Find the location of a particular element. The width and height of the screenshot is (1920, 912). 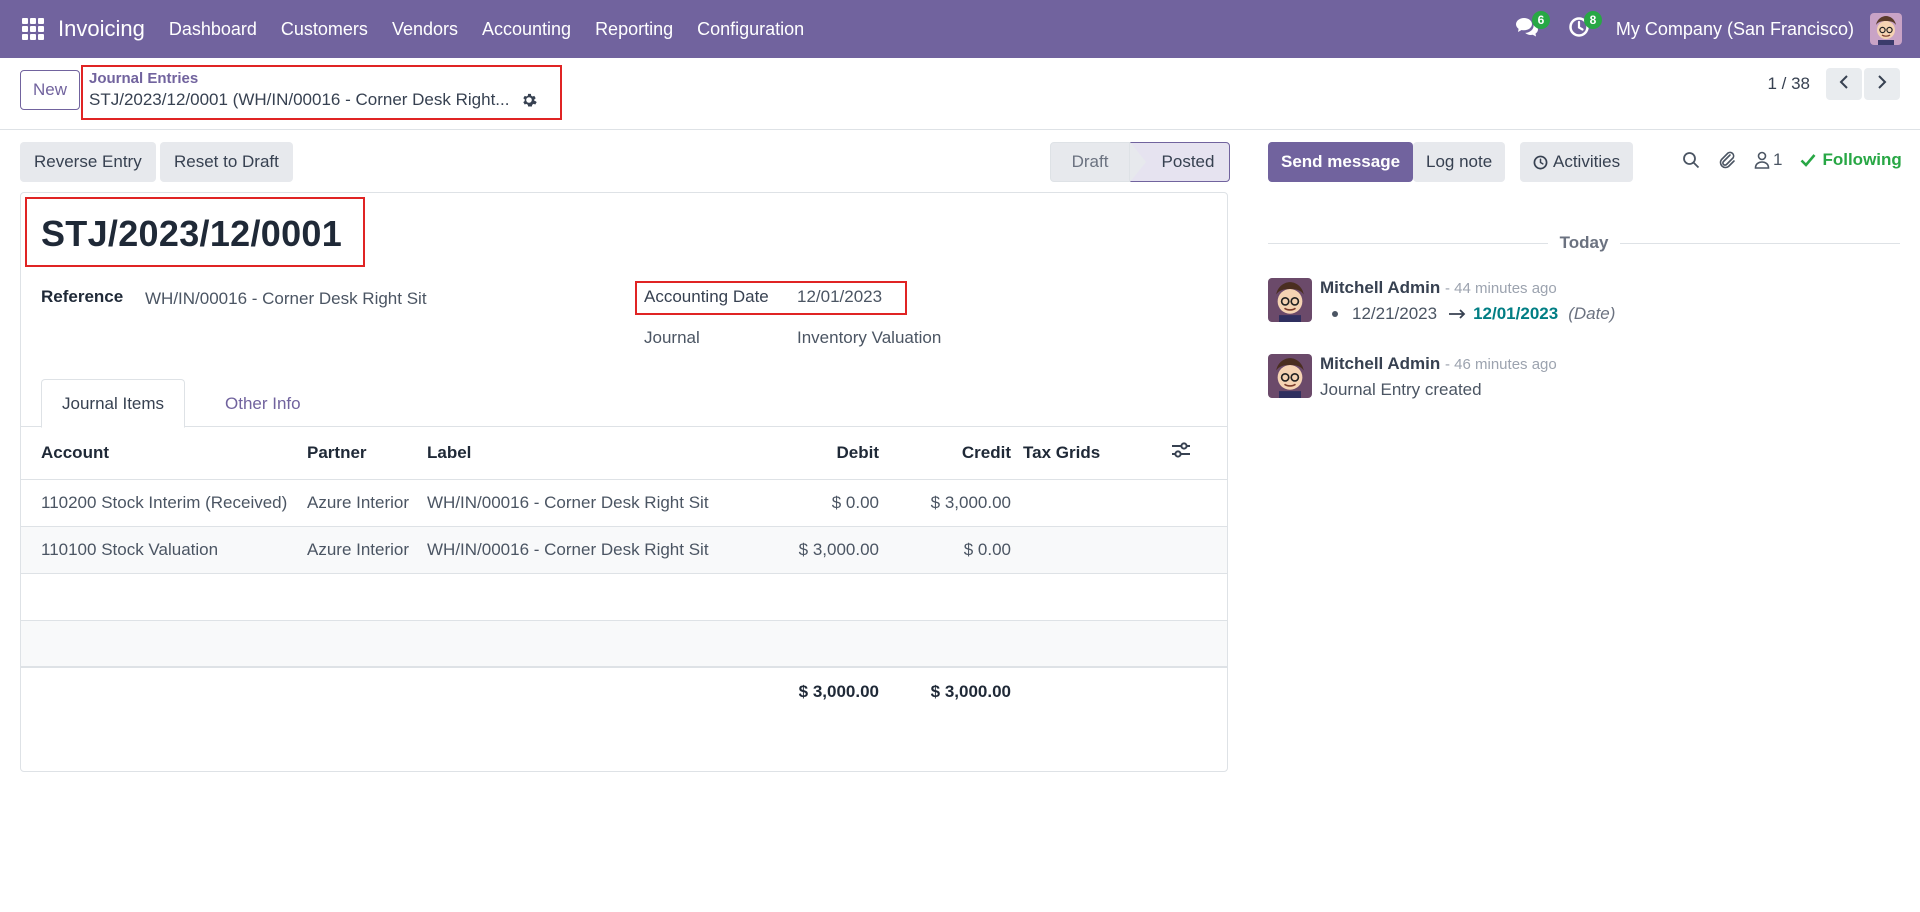

message-author: Mitchell Admin - 44 minutes ago is located at coordinates (1438, 288).